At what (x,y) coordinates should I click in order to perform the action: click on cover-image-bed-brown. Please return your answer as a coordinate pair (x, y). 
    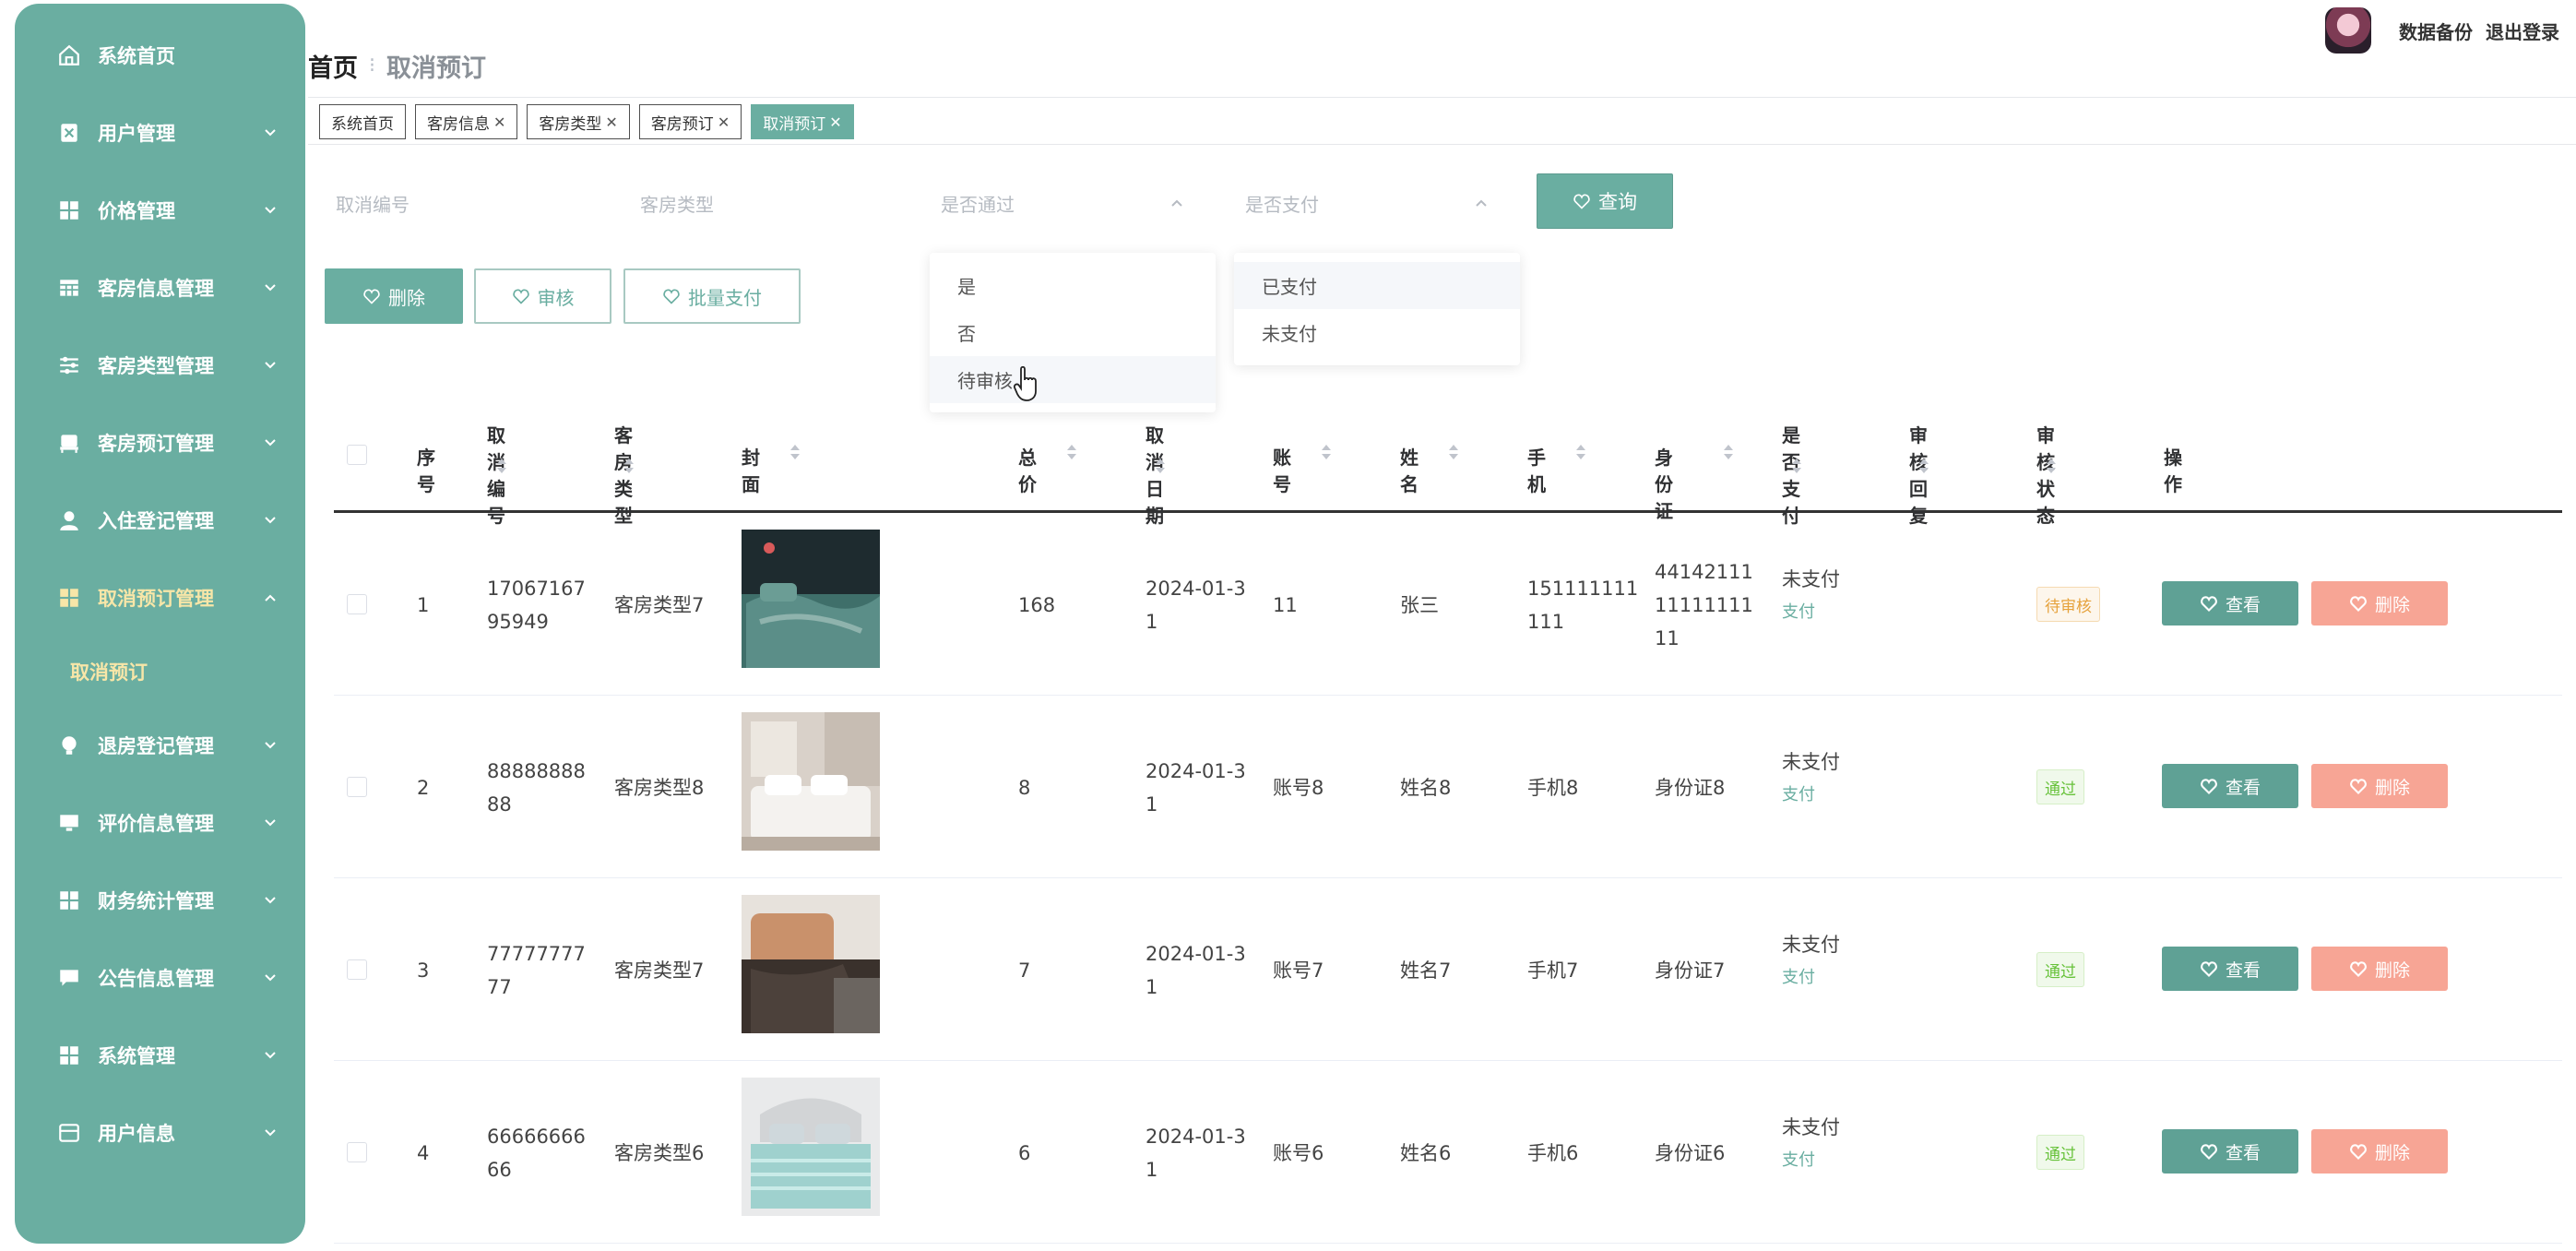
    Looking at the image, I should click on (811, 964).